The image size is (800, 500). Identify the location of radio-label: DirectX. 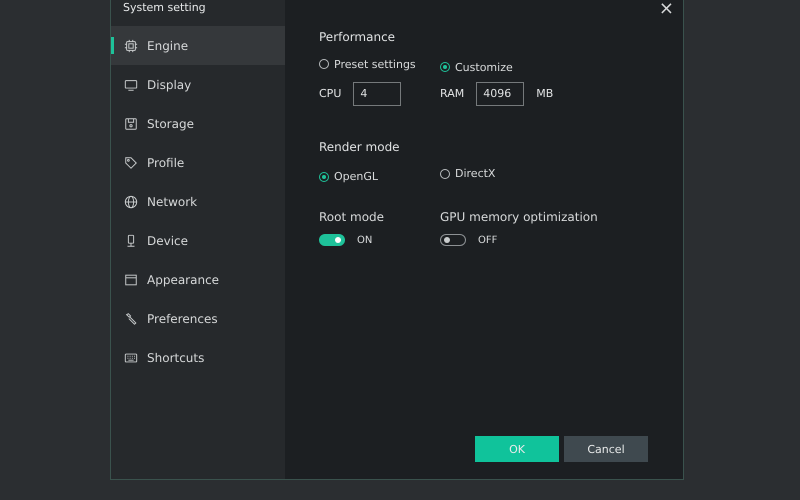
(475, 173).